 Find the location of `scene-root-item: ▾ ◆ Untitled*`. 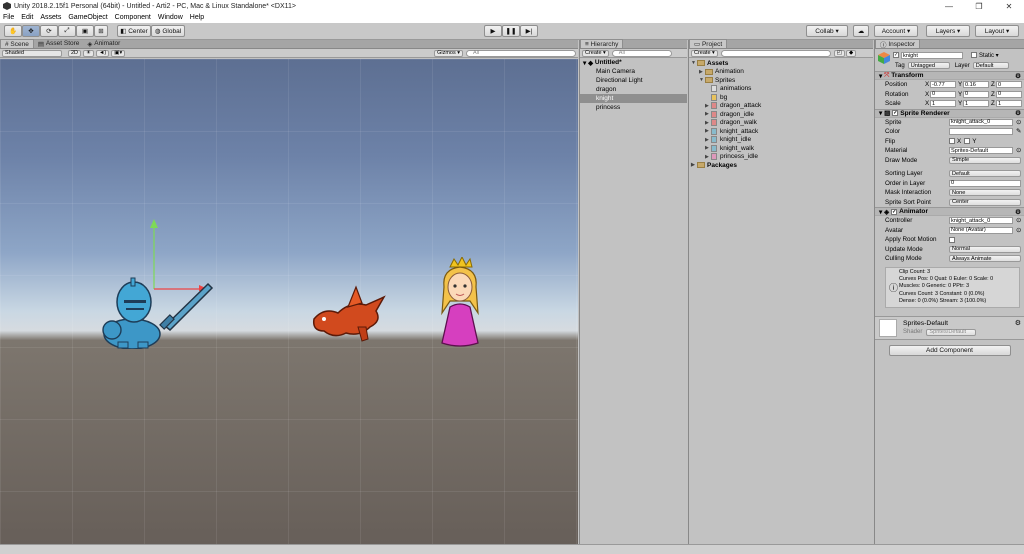

scene-root-item: ▾ ◆ Untitled* is located at coordinates (633, 62).